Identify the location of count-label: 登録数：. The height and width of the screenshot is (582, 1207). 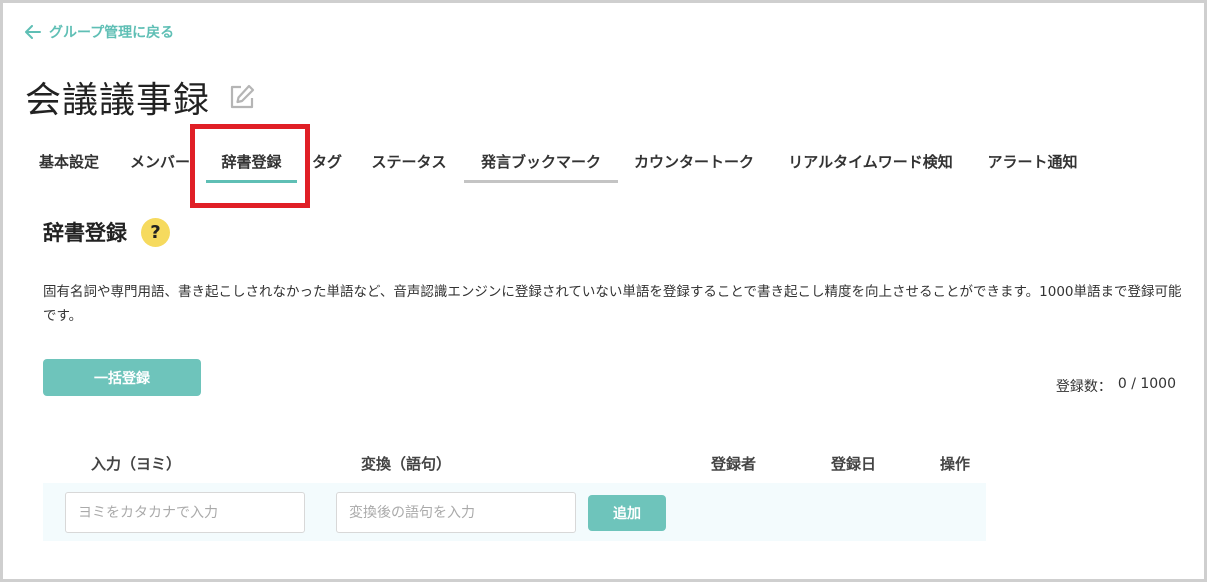
(1083, 387).